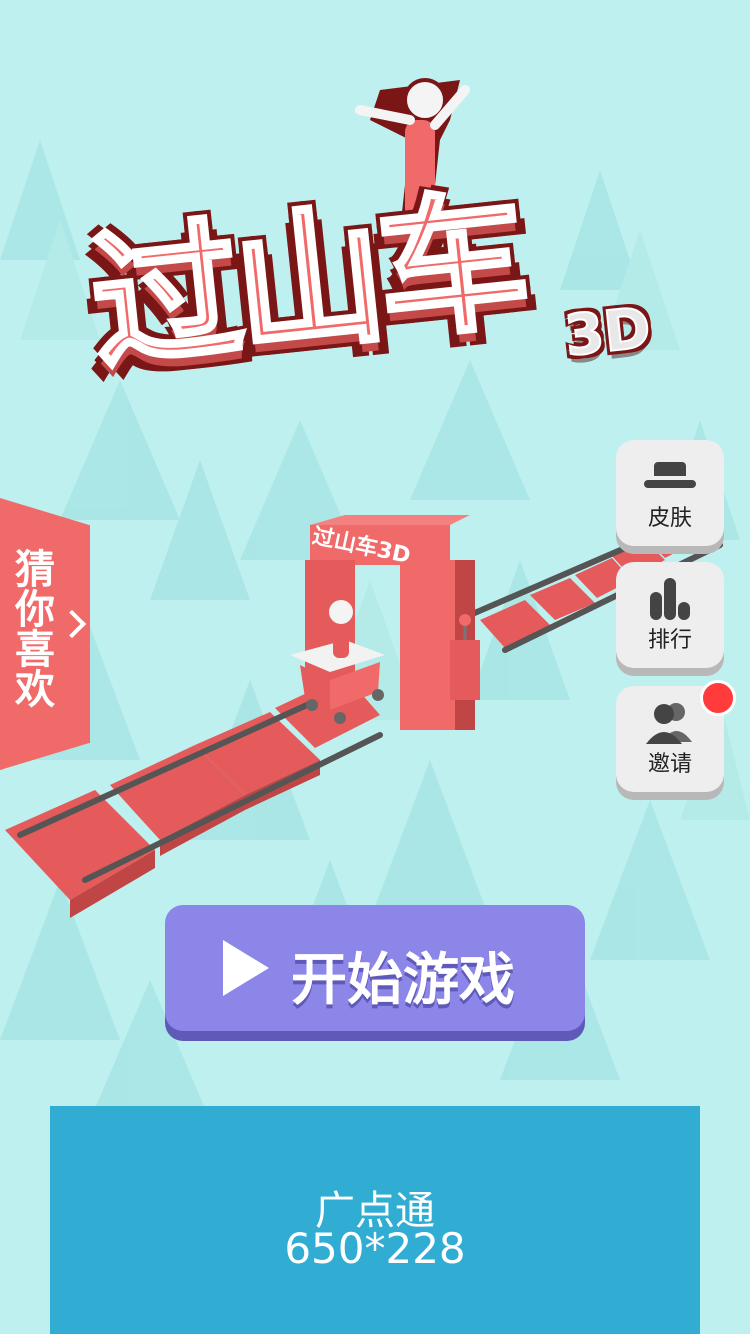 This screenshot has width=750, height=1334. I want to click on game-title: 过山车, so click(307, 283).